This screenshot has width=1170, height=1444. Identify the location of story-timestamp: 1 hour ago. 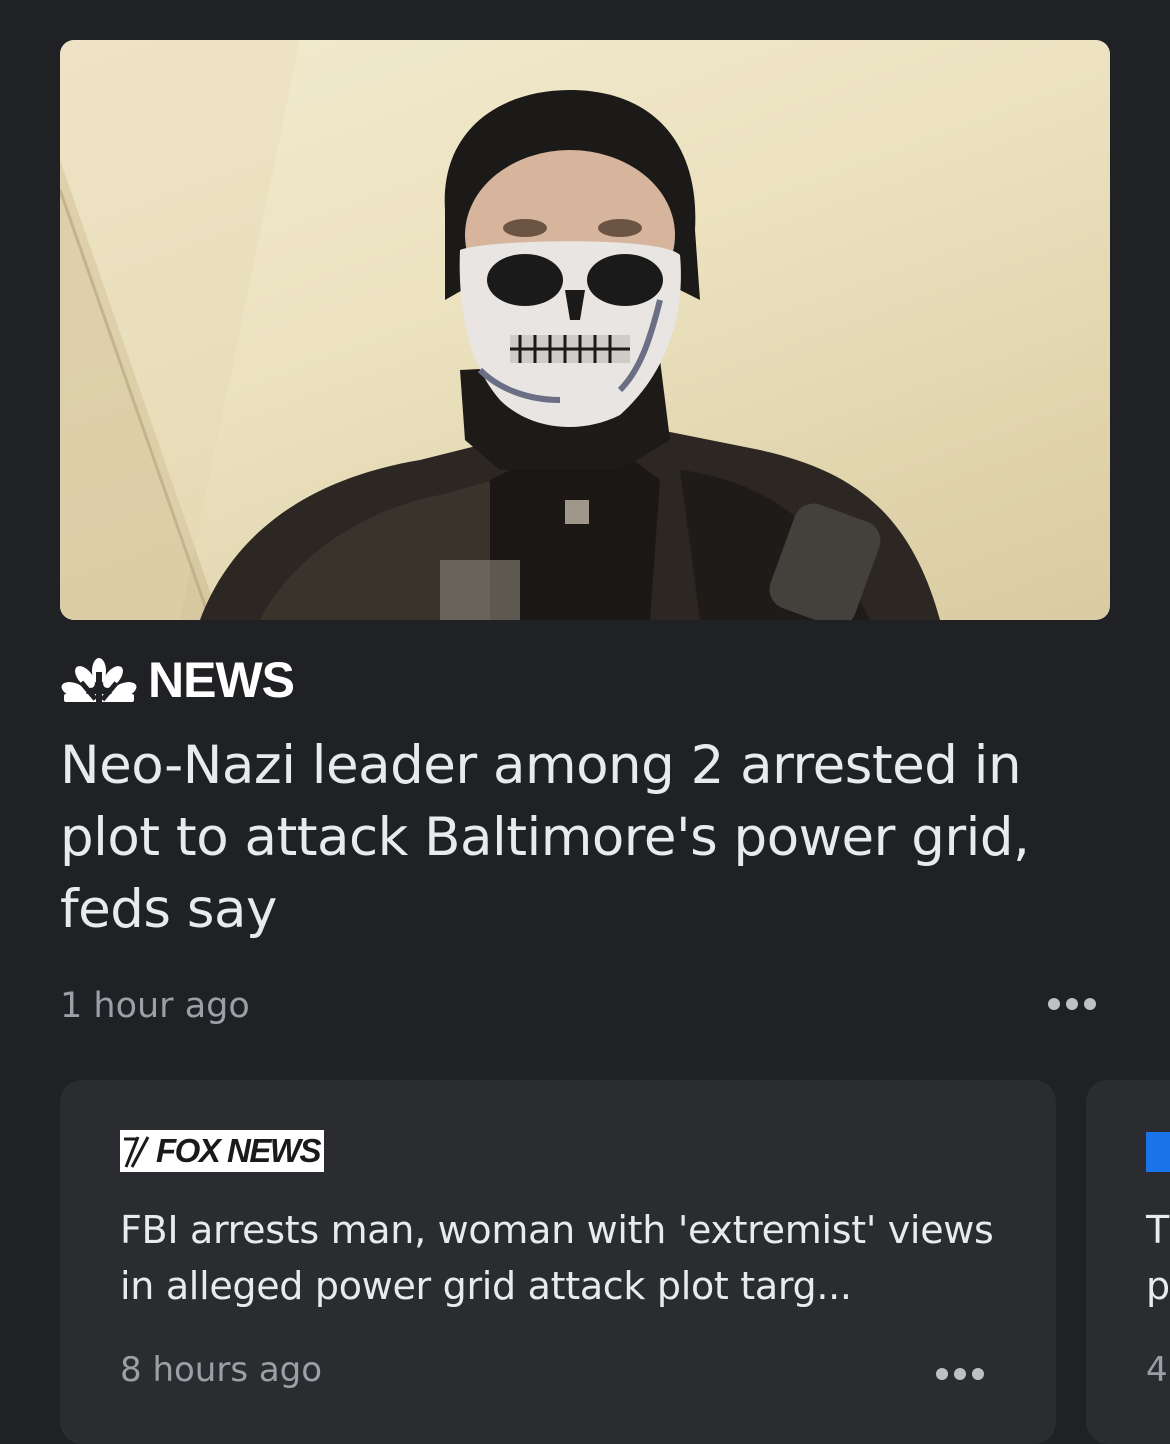
(155, 1006).